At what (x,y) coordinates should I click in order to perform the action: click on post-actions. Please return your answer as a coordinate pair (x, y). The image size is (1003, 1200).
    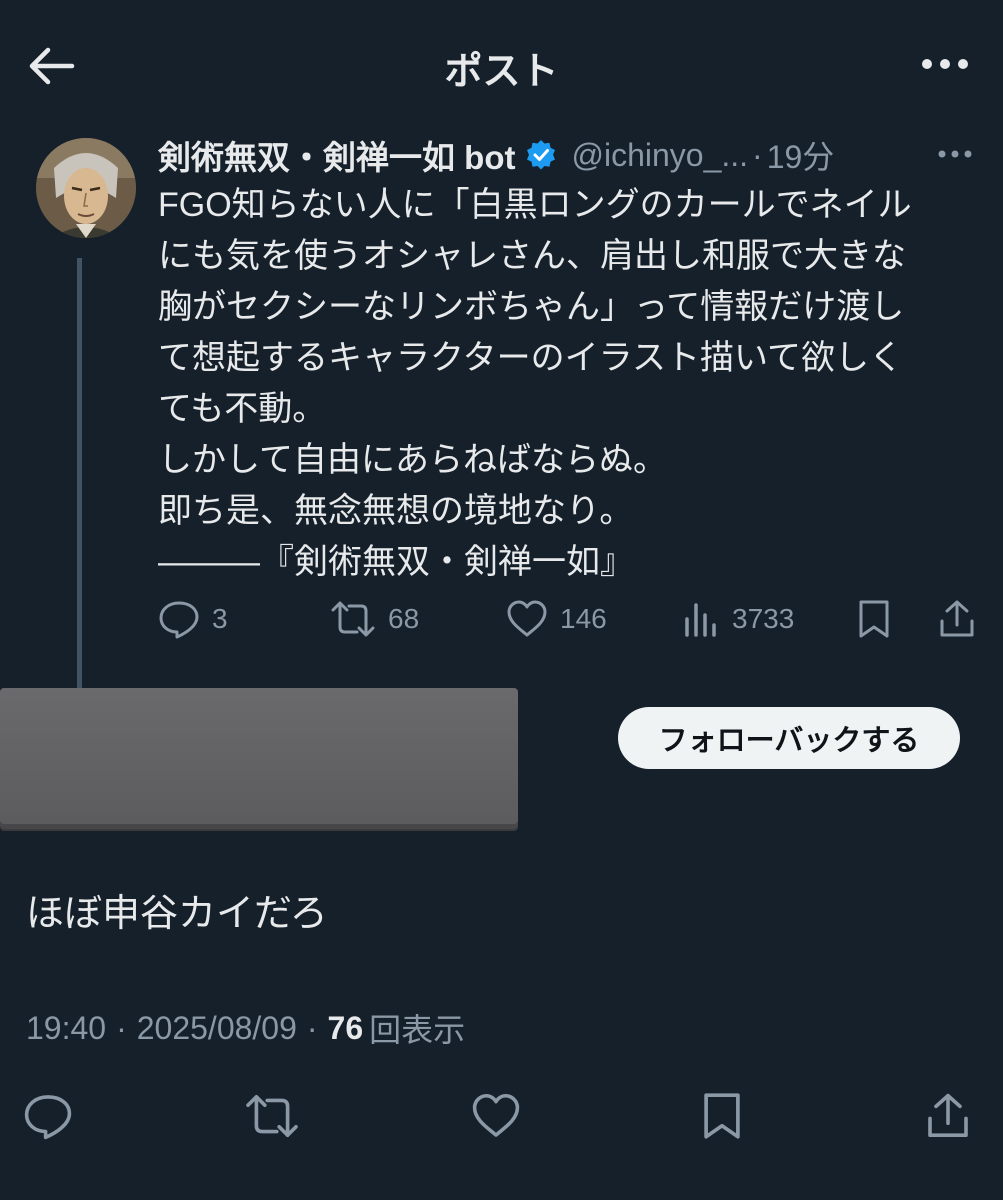
    Looking at the image, I should click on (501, 1116).